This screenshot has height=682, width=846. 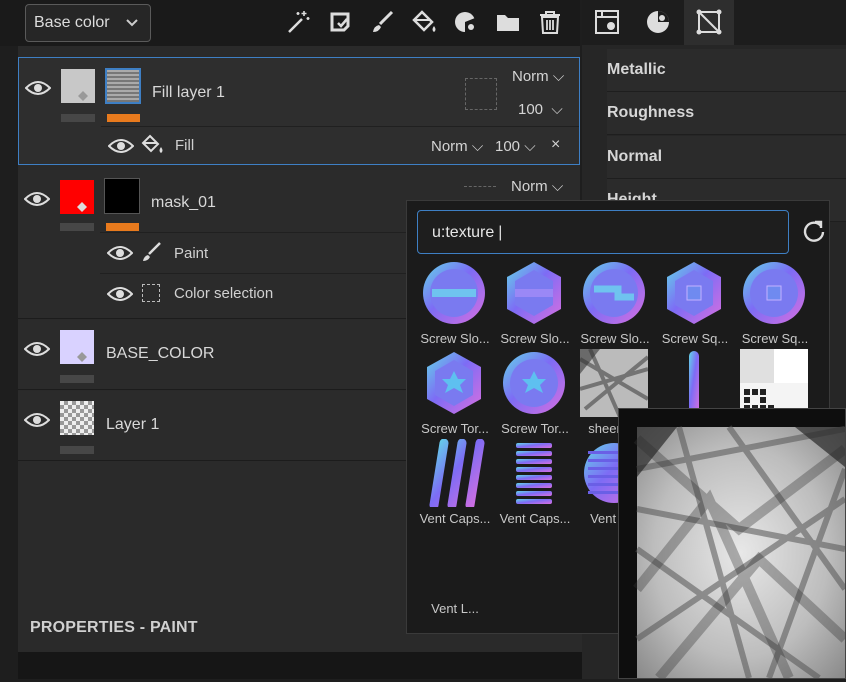 I want to click on layer-transparent-thumbnail, so click(x=77, y=418).